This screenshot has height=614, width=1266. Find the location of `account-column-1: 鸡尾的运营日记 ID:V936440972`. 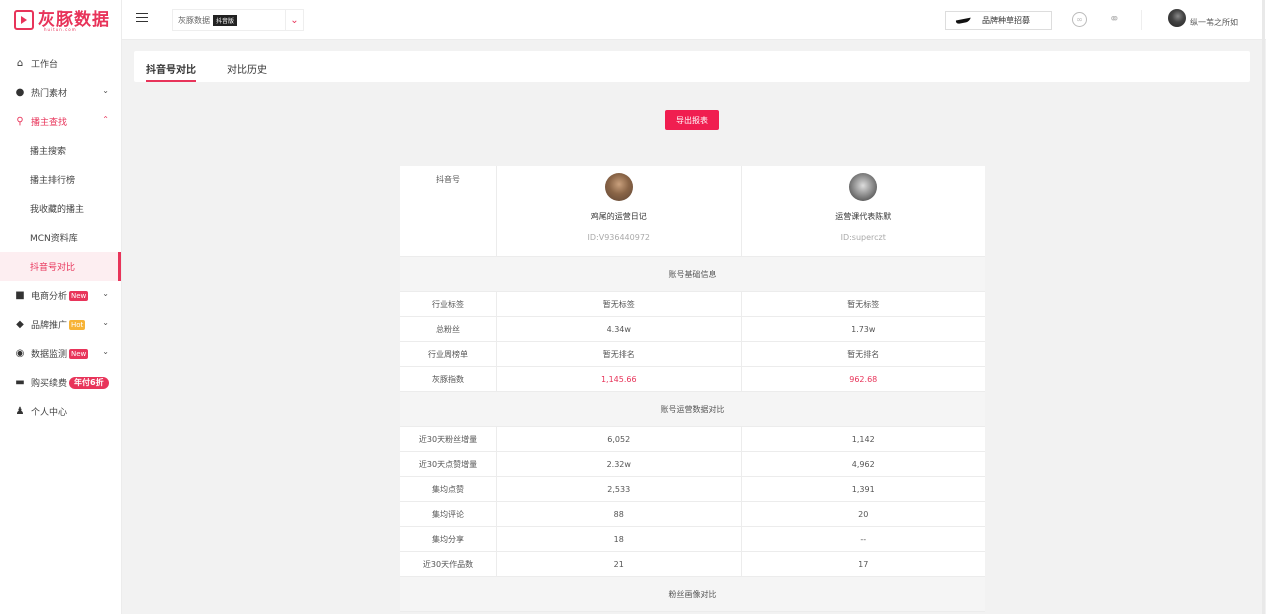

account-column-1: 鸡尾的运营日记 ID:V936440972 is located at coordinates (619, 211).